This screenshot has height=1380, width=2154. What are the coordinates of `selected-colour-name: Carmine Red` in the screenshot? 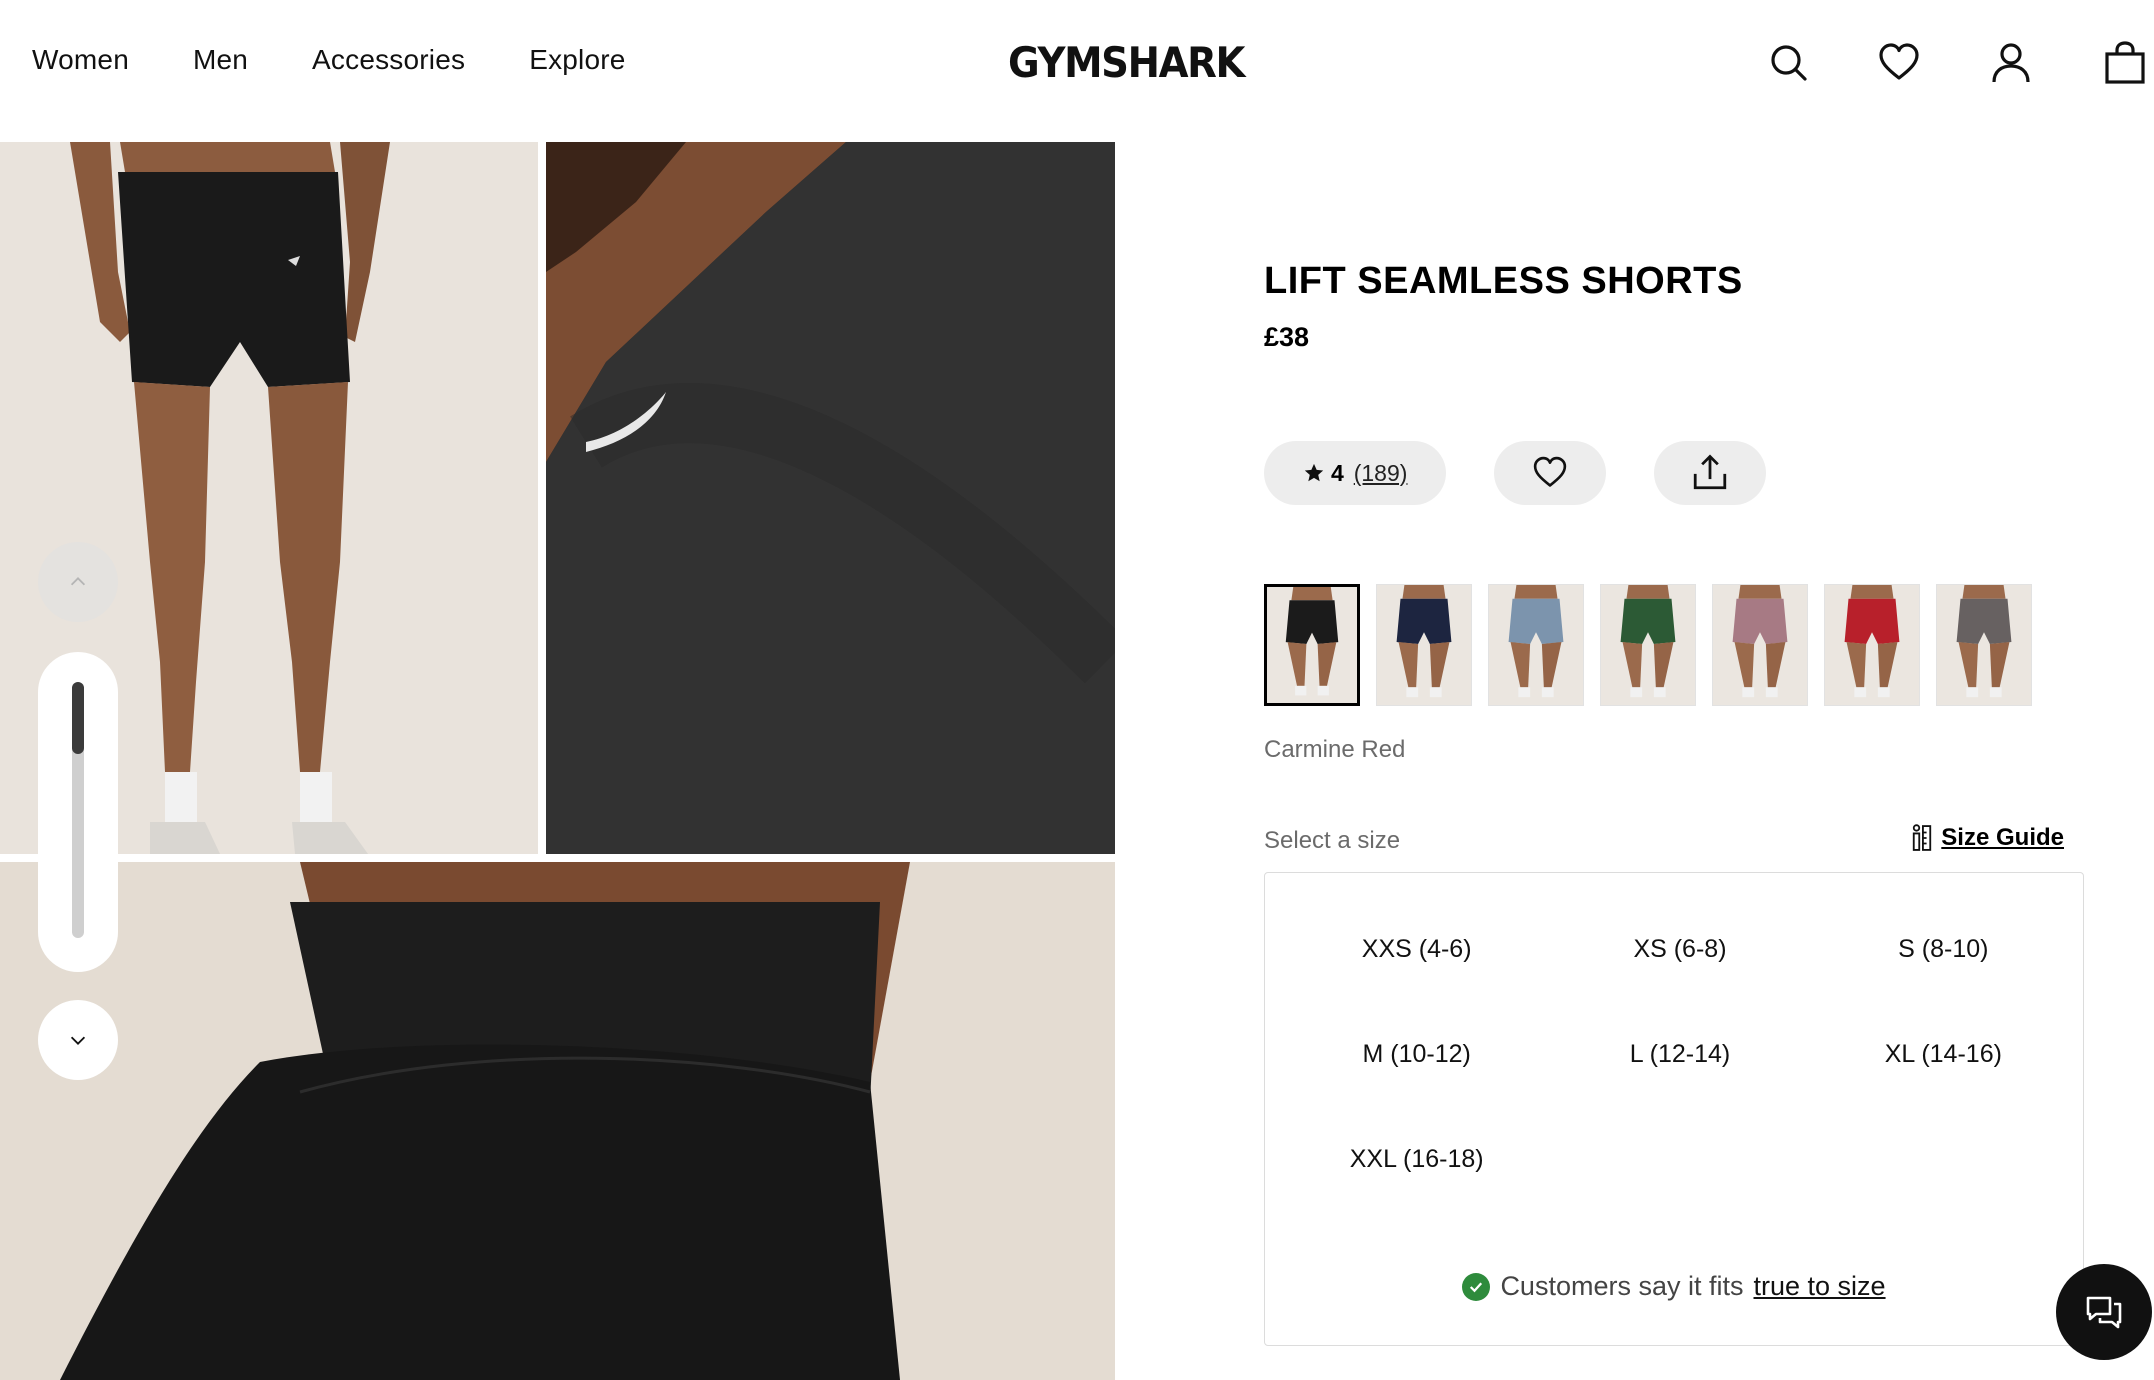 It's located at (1335, 749).